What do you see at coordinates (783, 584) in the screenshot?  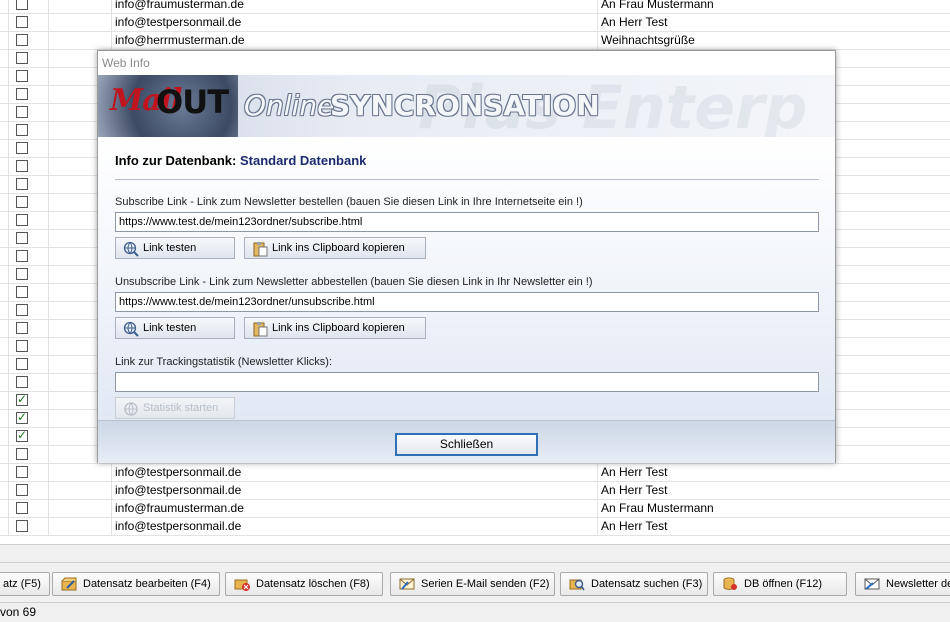 I see `open-db-label: DB öffnen (F12)` at bounding box center [783, 584].